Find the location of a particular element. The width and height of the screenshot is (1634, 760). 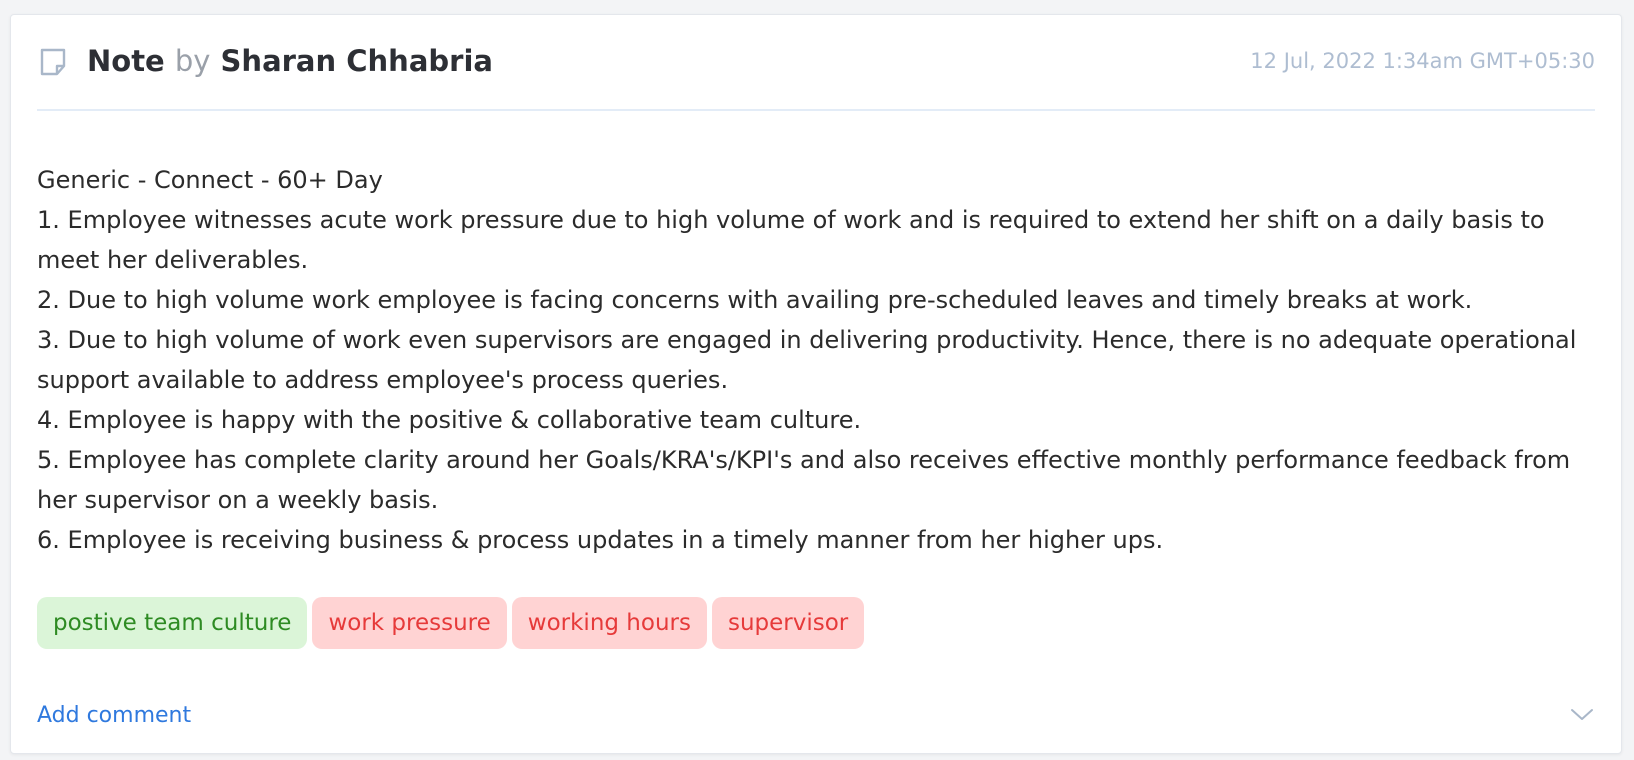

note-footer: Add comment is located at coordinates (816, 715).